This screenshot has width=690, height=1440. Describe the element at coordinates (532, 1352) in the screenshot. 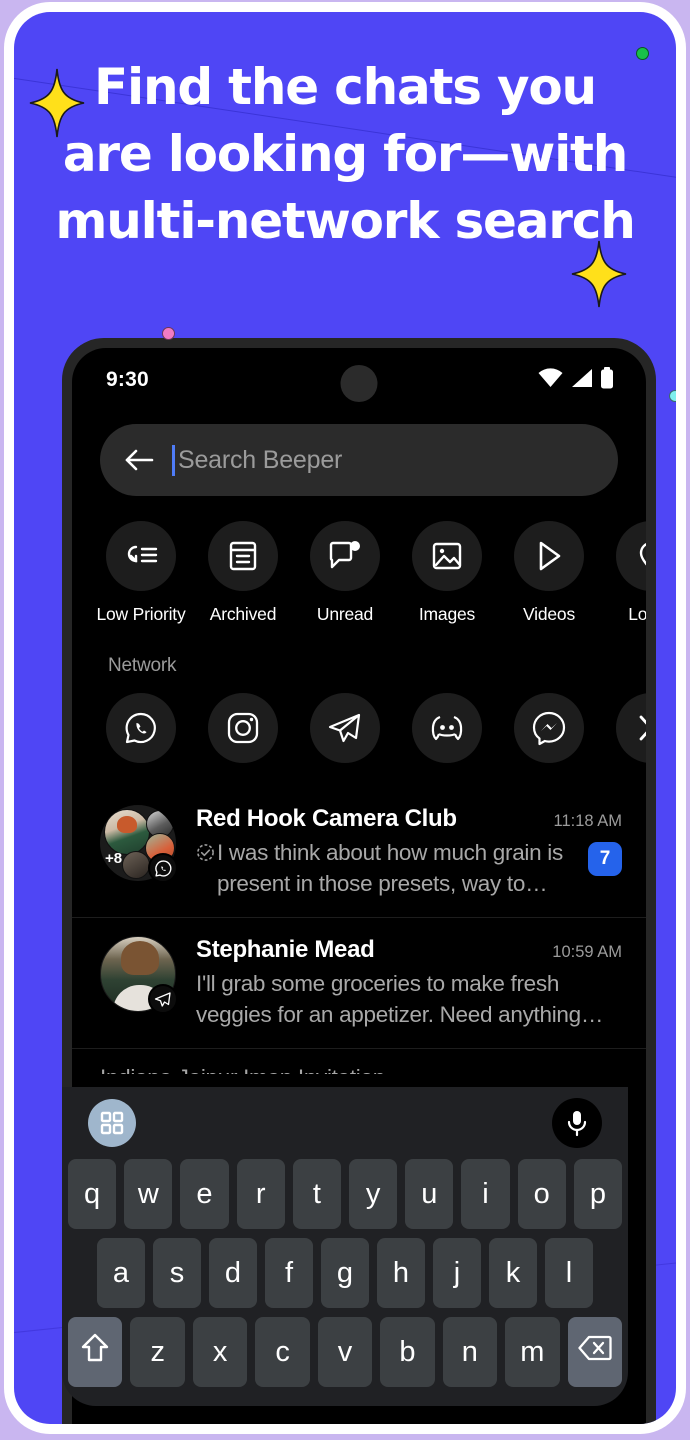

I see `key-m: m` at that location.